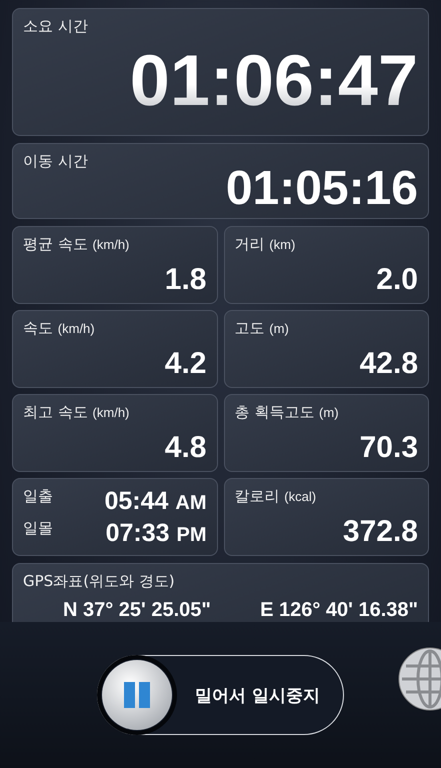 The height and width of the screenshot is (768, 441). What do you see at coordinates (275, 496) in the screenshot?
I see `stat-label: 칼로리 (kcal)` at bounding box center [275, 496].